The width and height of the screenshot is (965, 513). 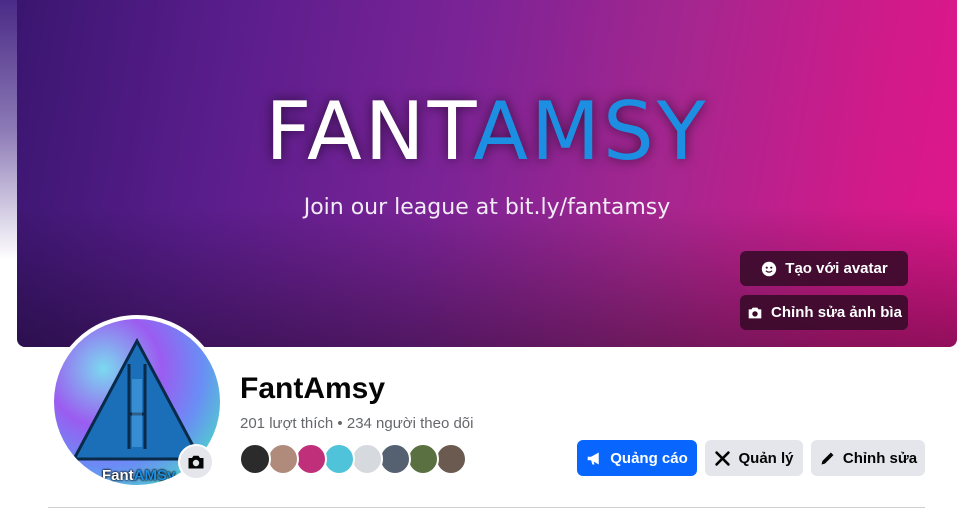 I want to click on manage-label: Quản lý, so click(x=766, y=458).